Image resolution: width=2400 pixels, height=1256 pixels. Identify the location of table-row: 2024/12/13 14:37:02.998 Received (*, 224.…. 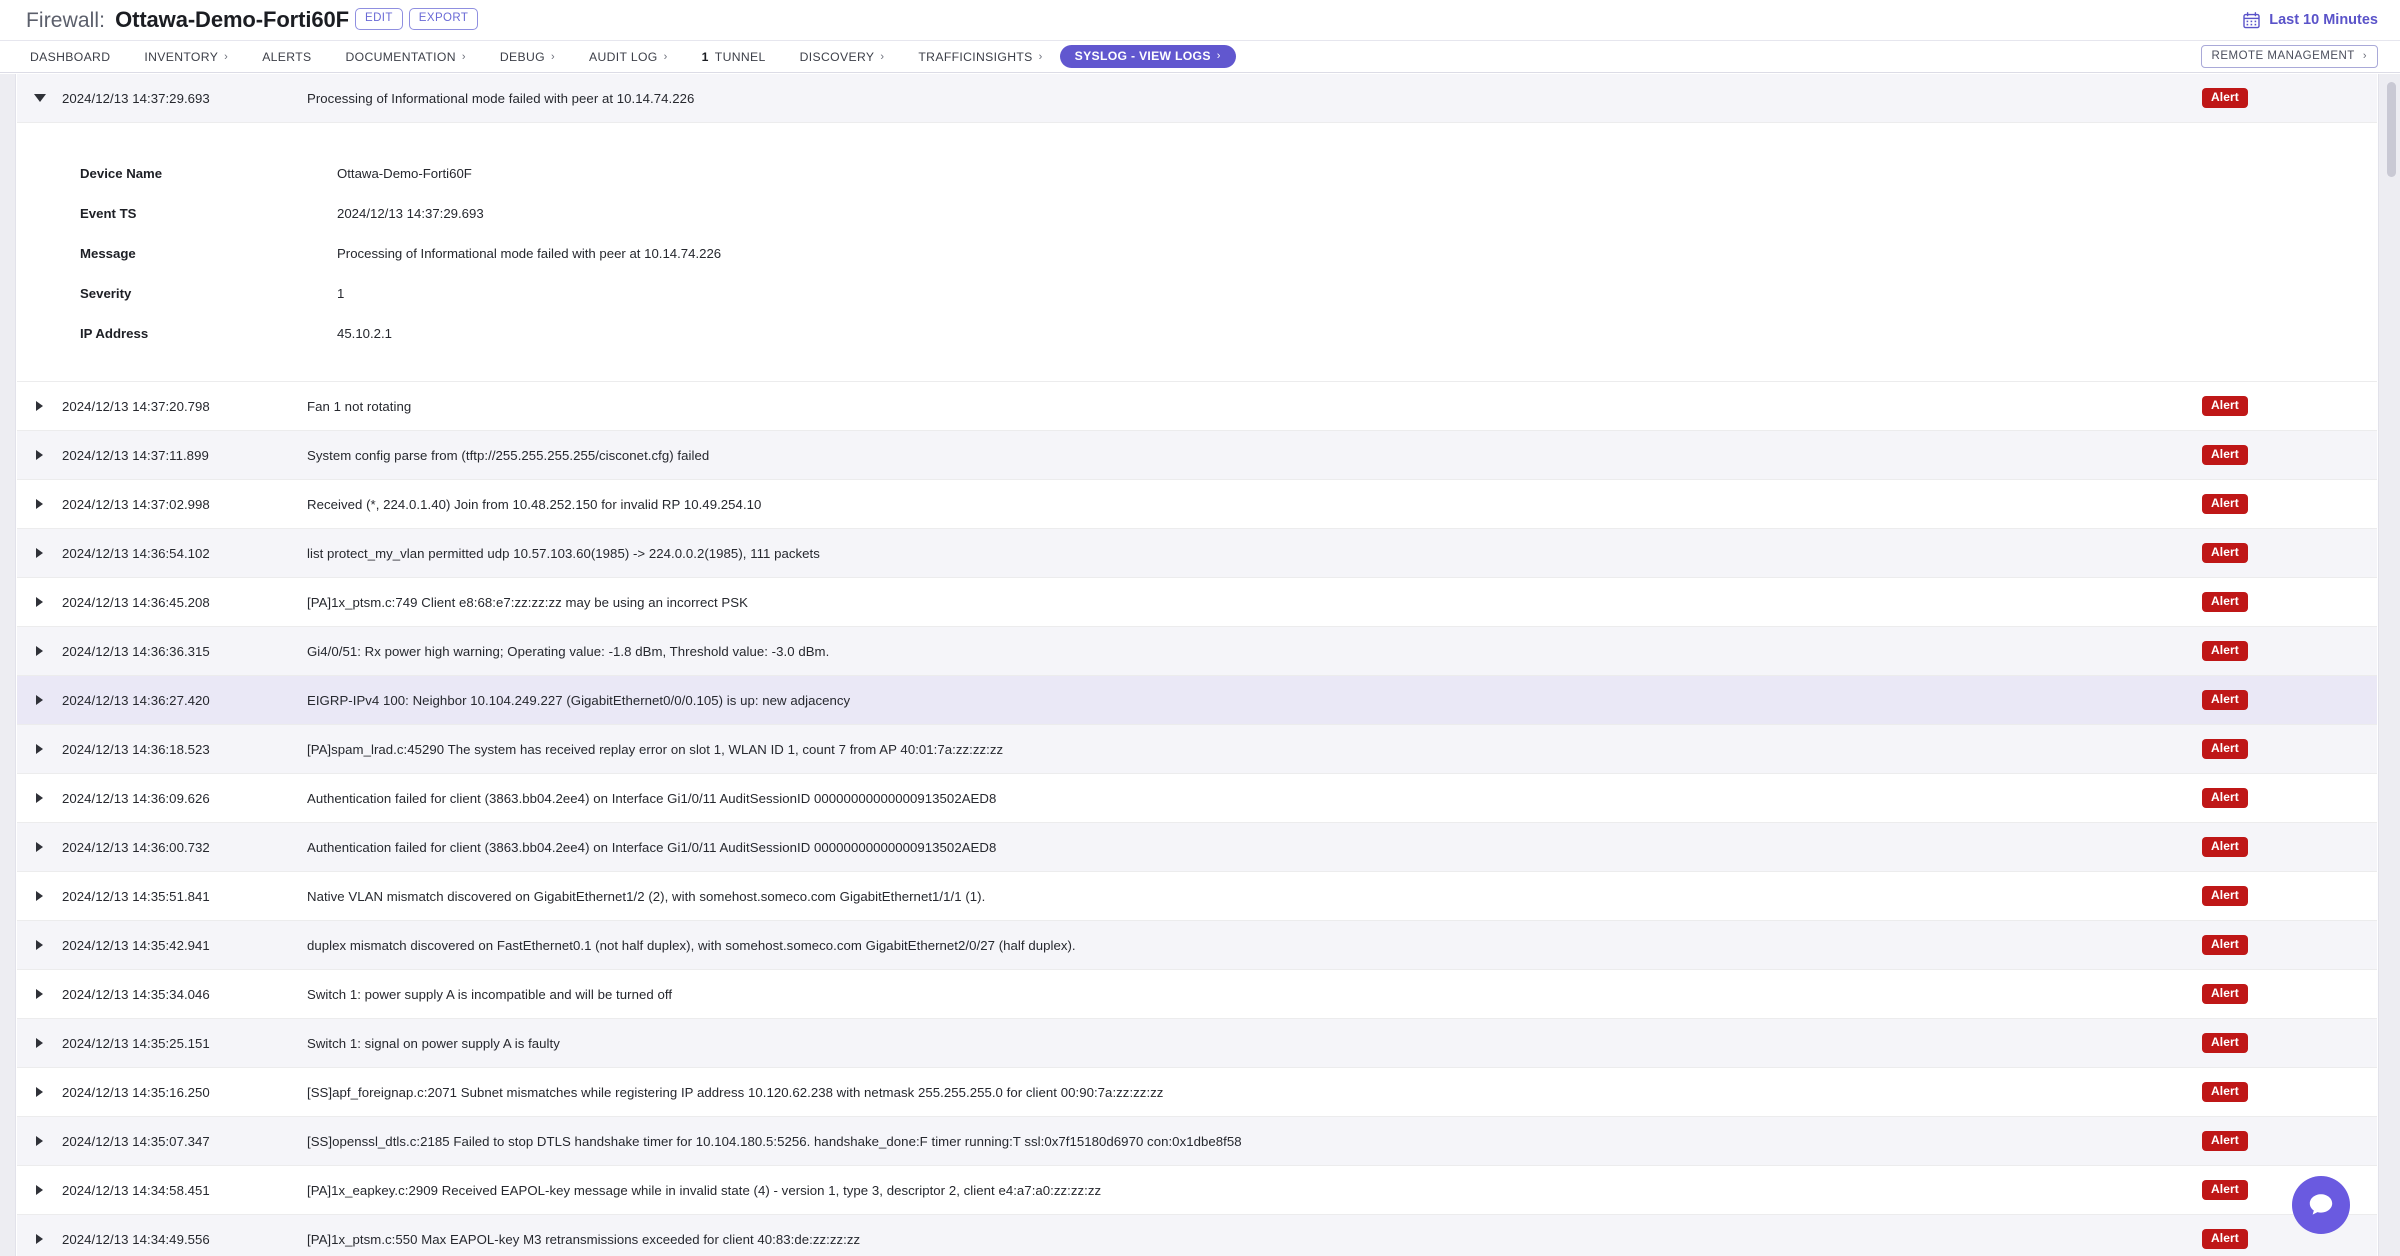
(1197, 504).